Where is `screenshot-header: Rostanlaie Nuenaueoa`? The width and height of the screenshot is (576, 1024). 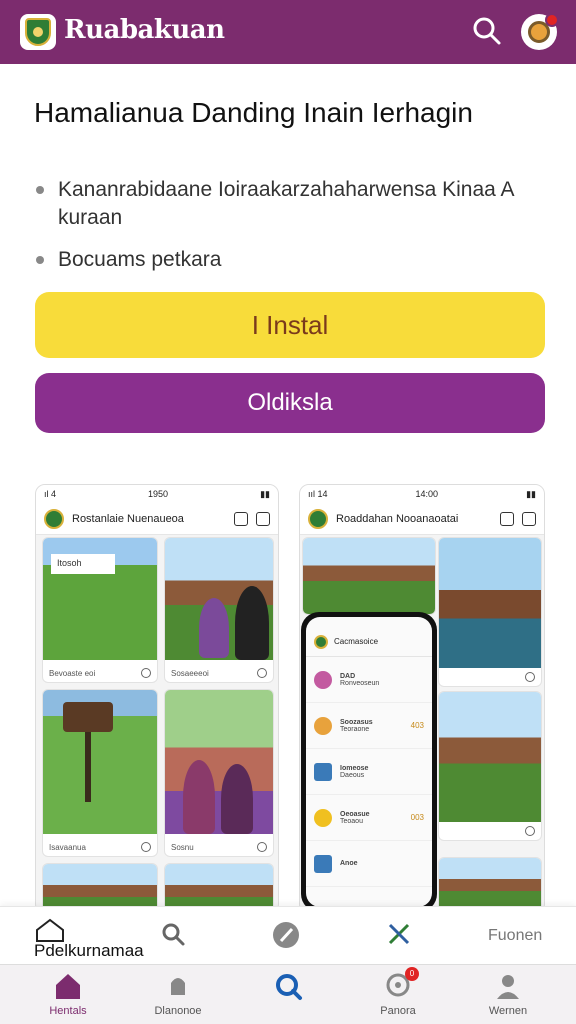 screenshot-header: Rostanlaie Nuenaueoa is located at coordinates (157, 519).